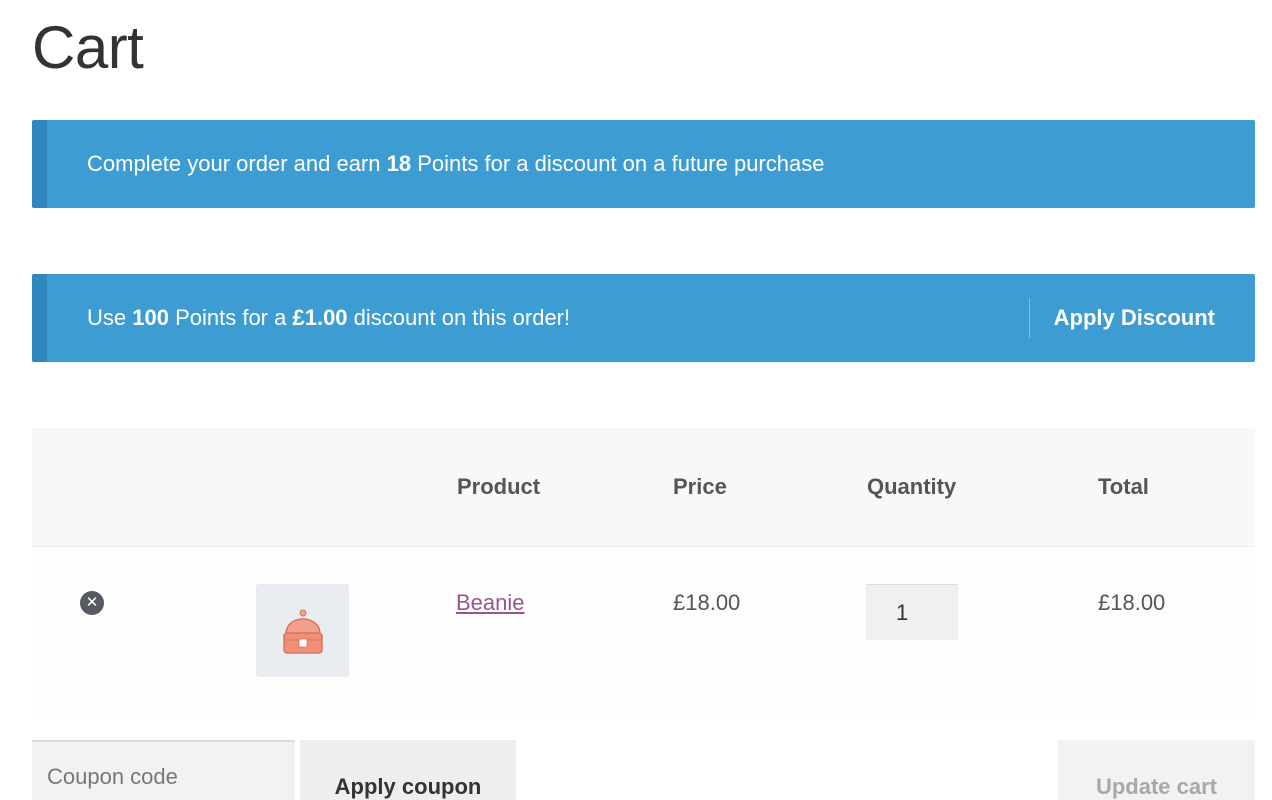  What do you see at coordinates (490, 603) in the screenshot?
I see `product-name-link: Beanie` at bounding box center [490, 603].